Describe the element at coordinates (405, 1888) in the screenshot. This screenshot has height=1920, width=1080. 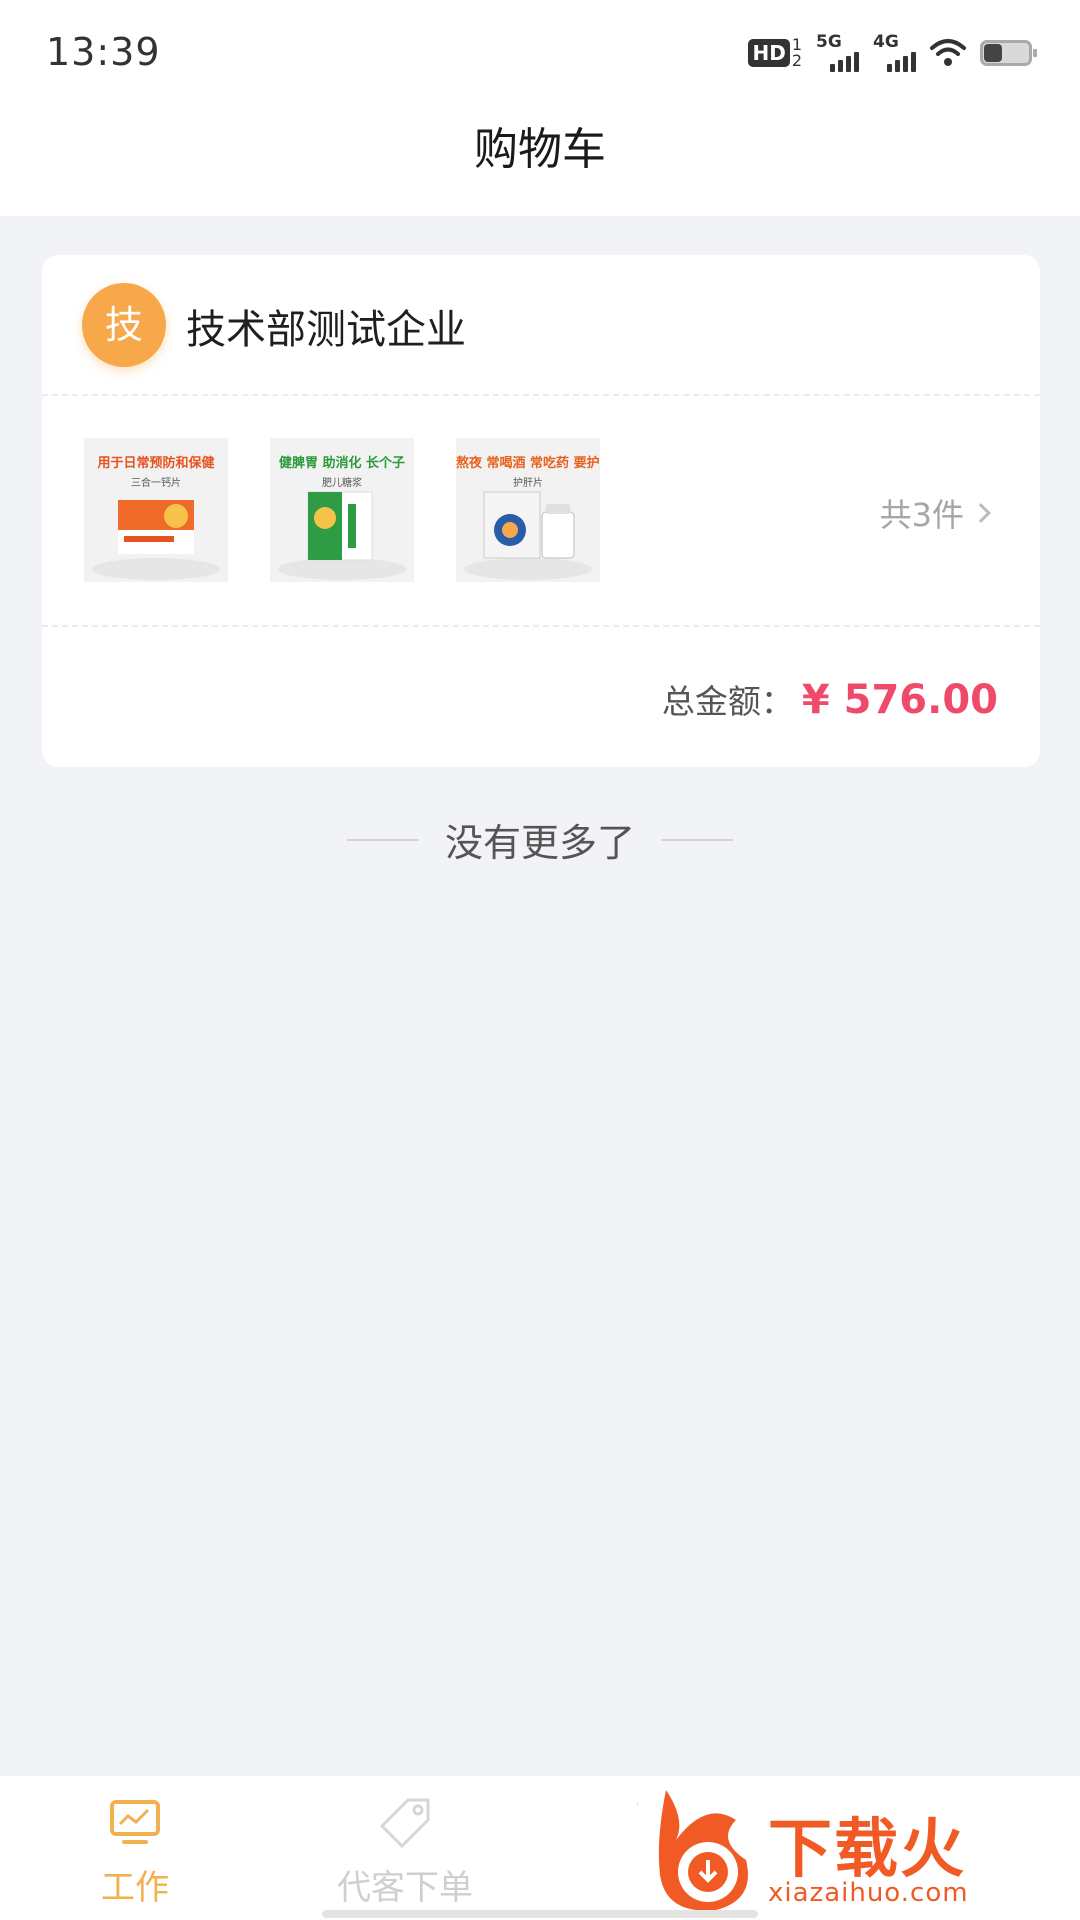
I see `tab-label: 代客下单` at that location.